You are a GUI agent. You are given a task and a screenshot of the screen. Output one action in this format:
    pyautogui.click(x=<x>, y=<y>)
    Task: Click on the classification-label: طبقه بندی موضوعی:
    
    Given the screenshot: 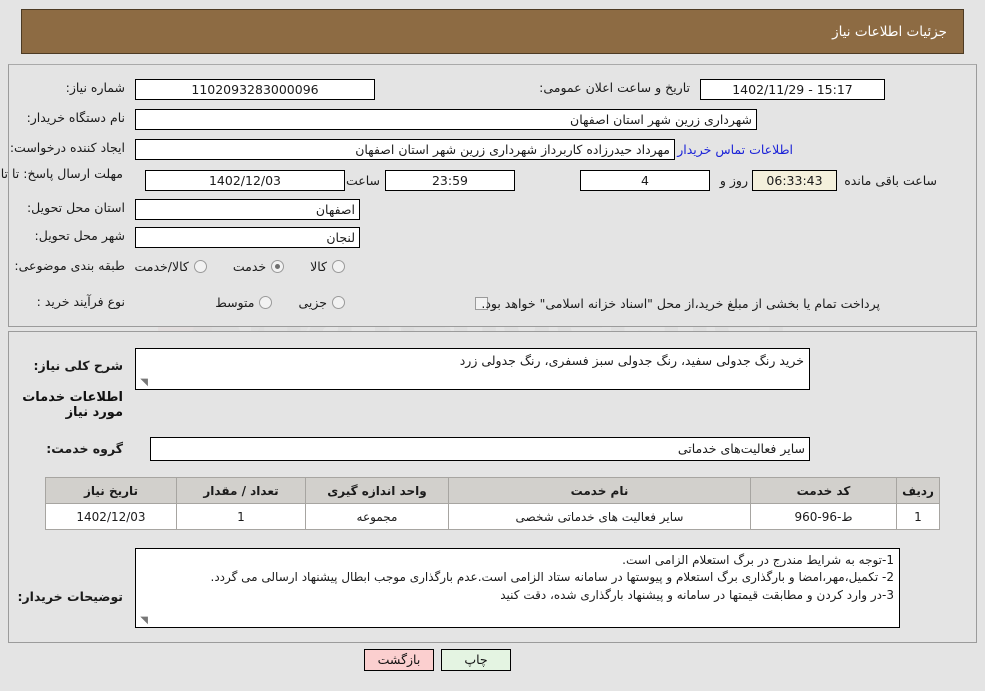 What is the action you would take?
    pyautogui.click(x=69, y=265)
    